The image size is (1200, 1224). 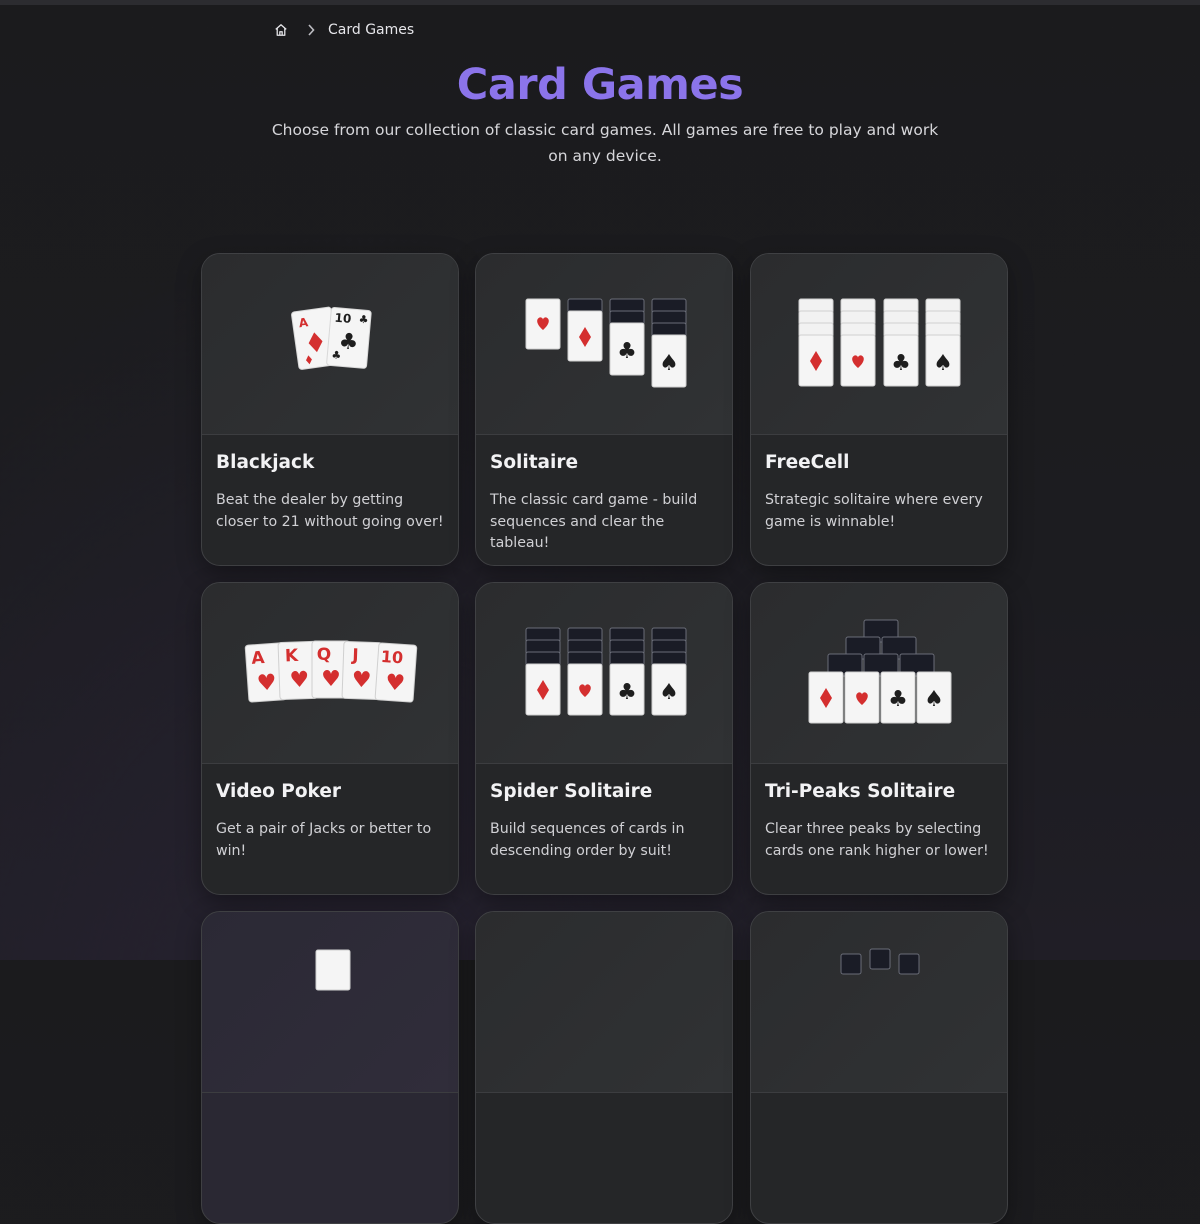 I want to click on breadcrumb: Card Games, so click(x=344, y=30).